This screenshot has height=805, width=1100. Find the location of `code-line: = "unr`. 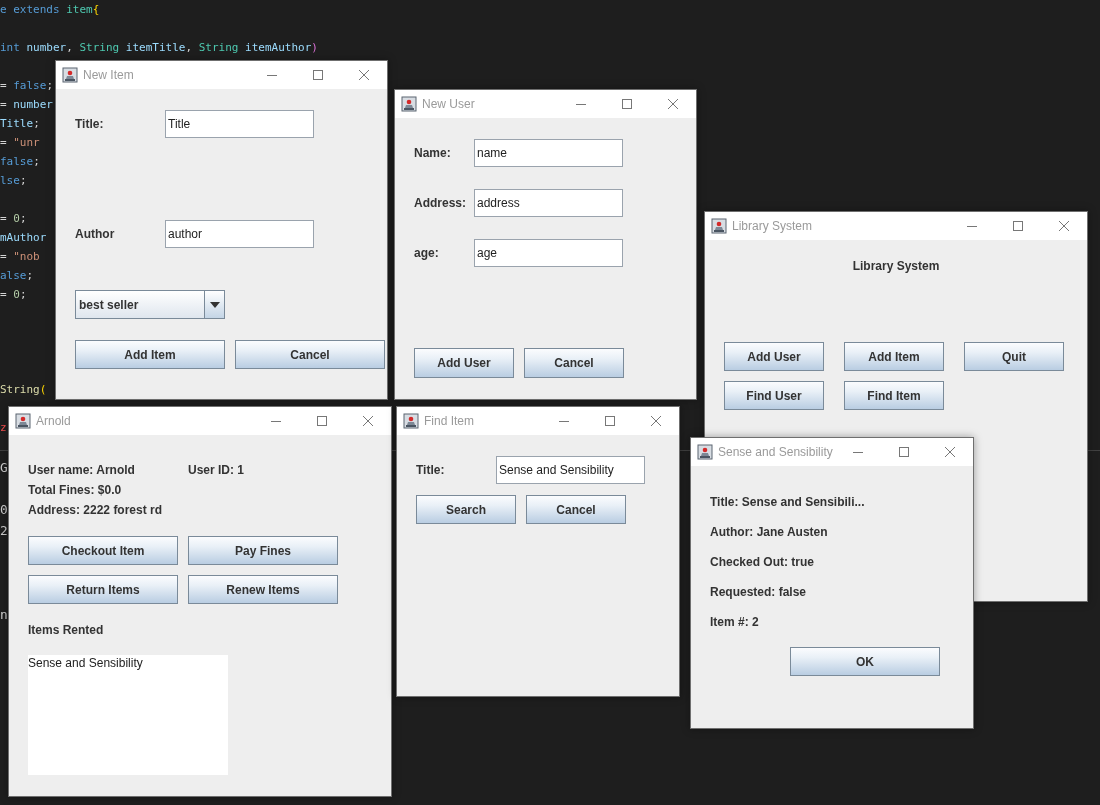

code-line: = "unr is located at coordinates (20, 143).